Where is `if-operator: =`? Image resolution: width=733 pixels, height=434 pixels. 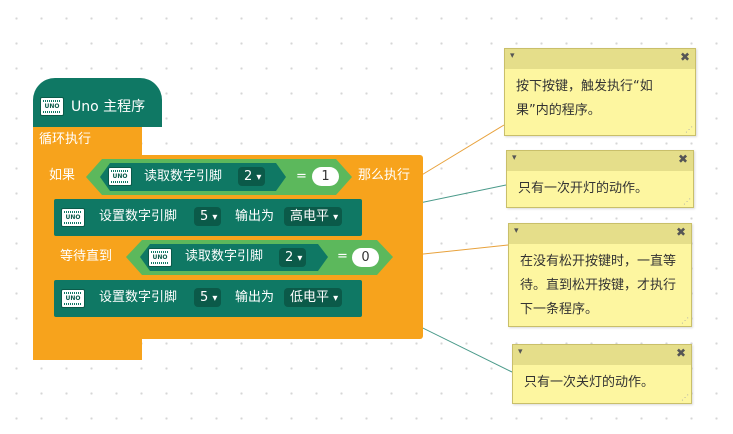 if-operator: = is located at coordinates (301, 177).